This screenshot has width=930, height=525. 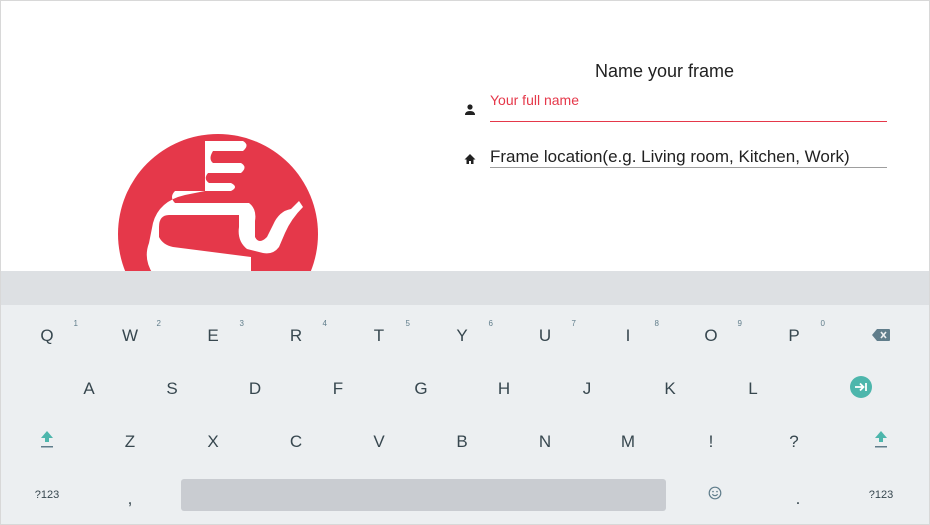 I want to click on key-emoji, so click(x=715, y=495).